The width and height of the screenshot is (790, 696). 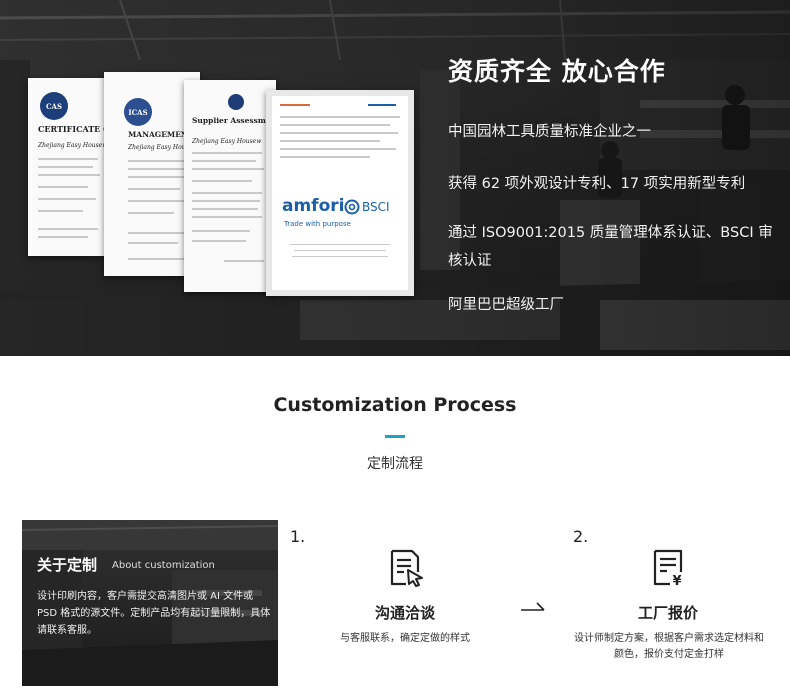 What do you see at coordinates (138, 112) in the screenshot?
I see `icas-seal-icon: ICAS` at bounding box center [138, 112].